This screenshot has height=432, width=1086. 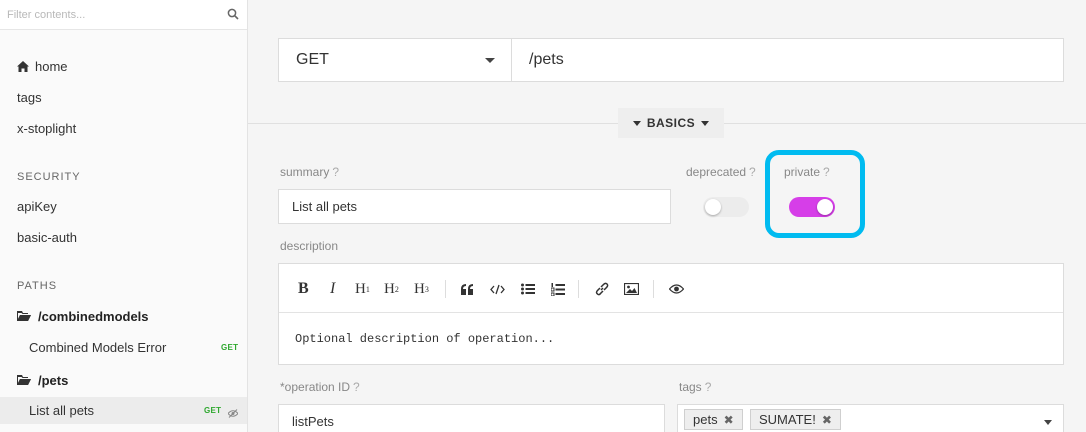 I want to click on method-select: GET, so click(x=395, y=60).